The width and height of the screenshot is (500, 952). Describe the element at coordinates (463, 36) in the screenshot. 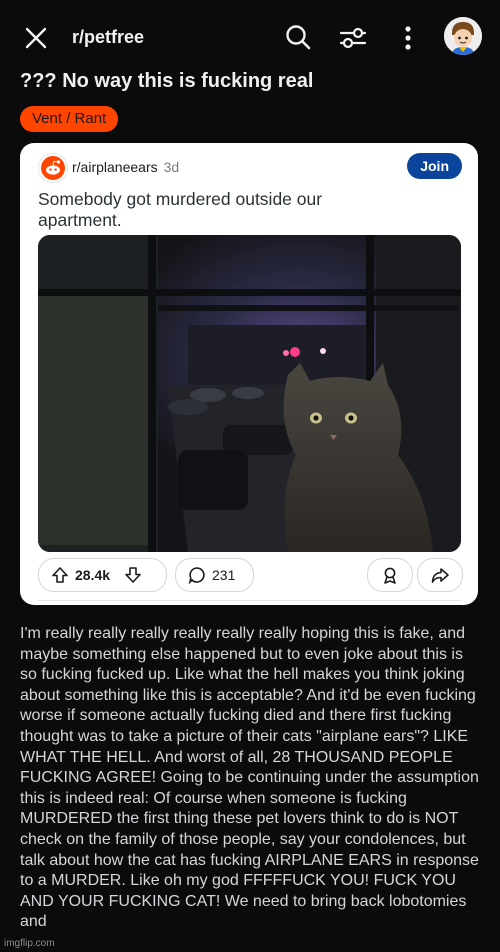

I see `user-avatar` at that location.